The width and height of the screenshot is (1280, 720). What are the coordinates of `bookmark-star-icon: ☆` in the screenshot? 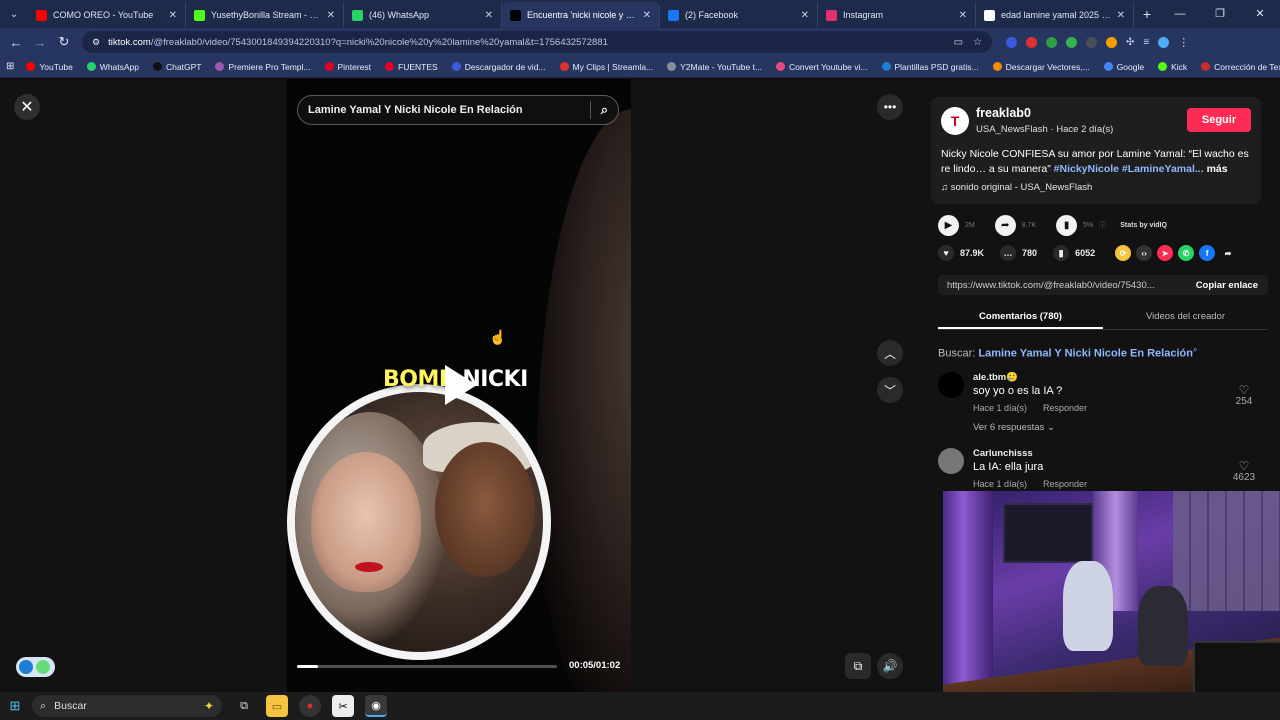 It's located at (977, 42).